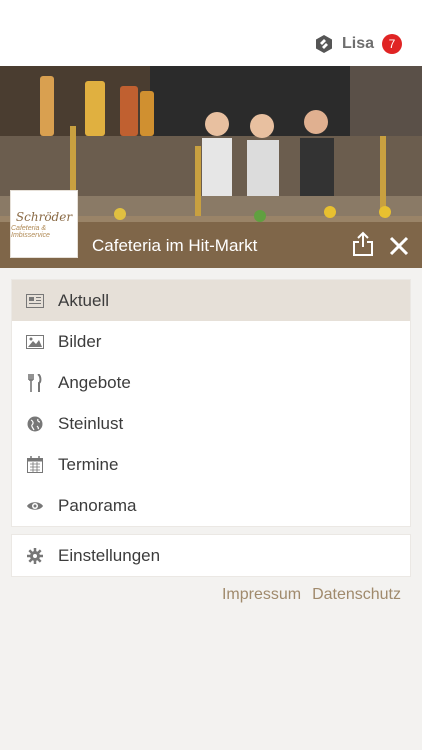  What do you see at coordinates (261, 595) in the screenshot?
I see `impressum-link: Impressum` at bounding box center [261, 595].